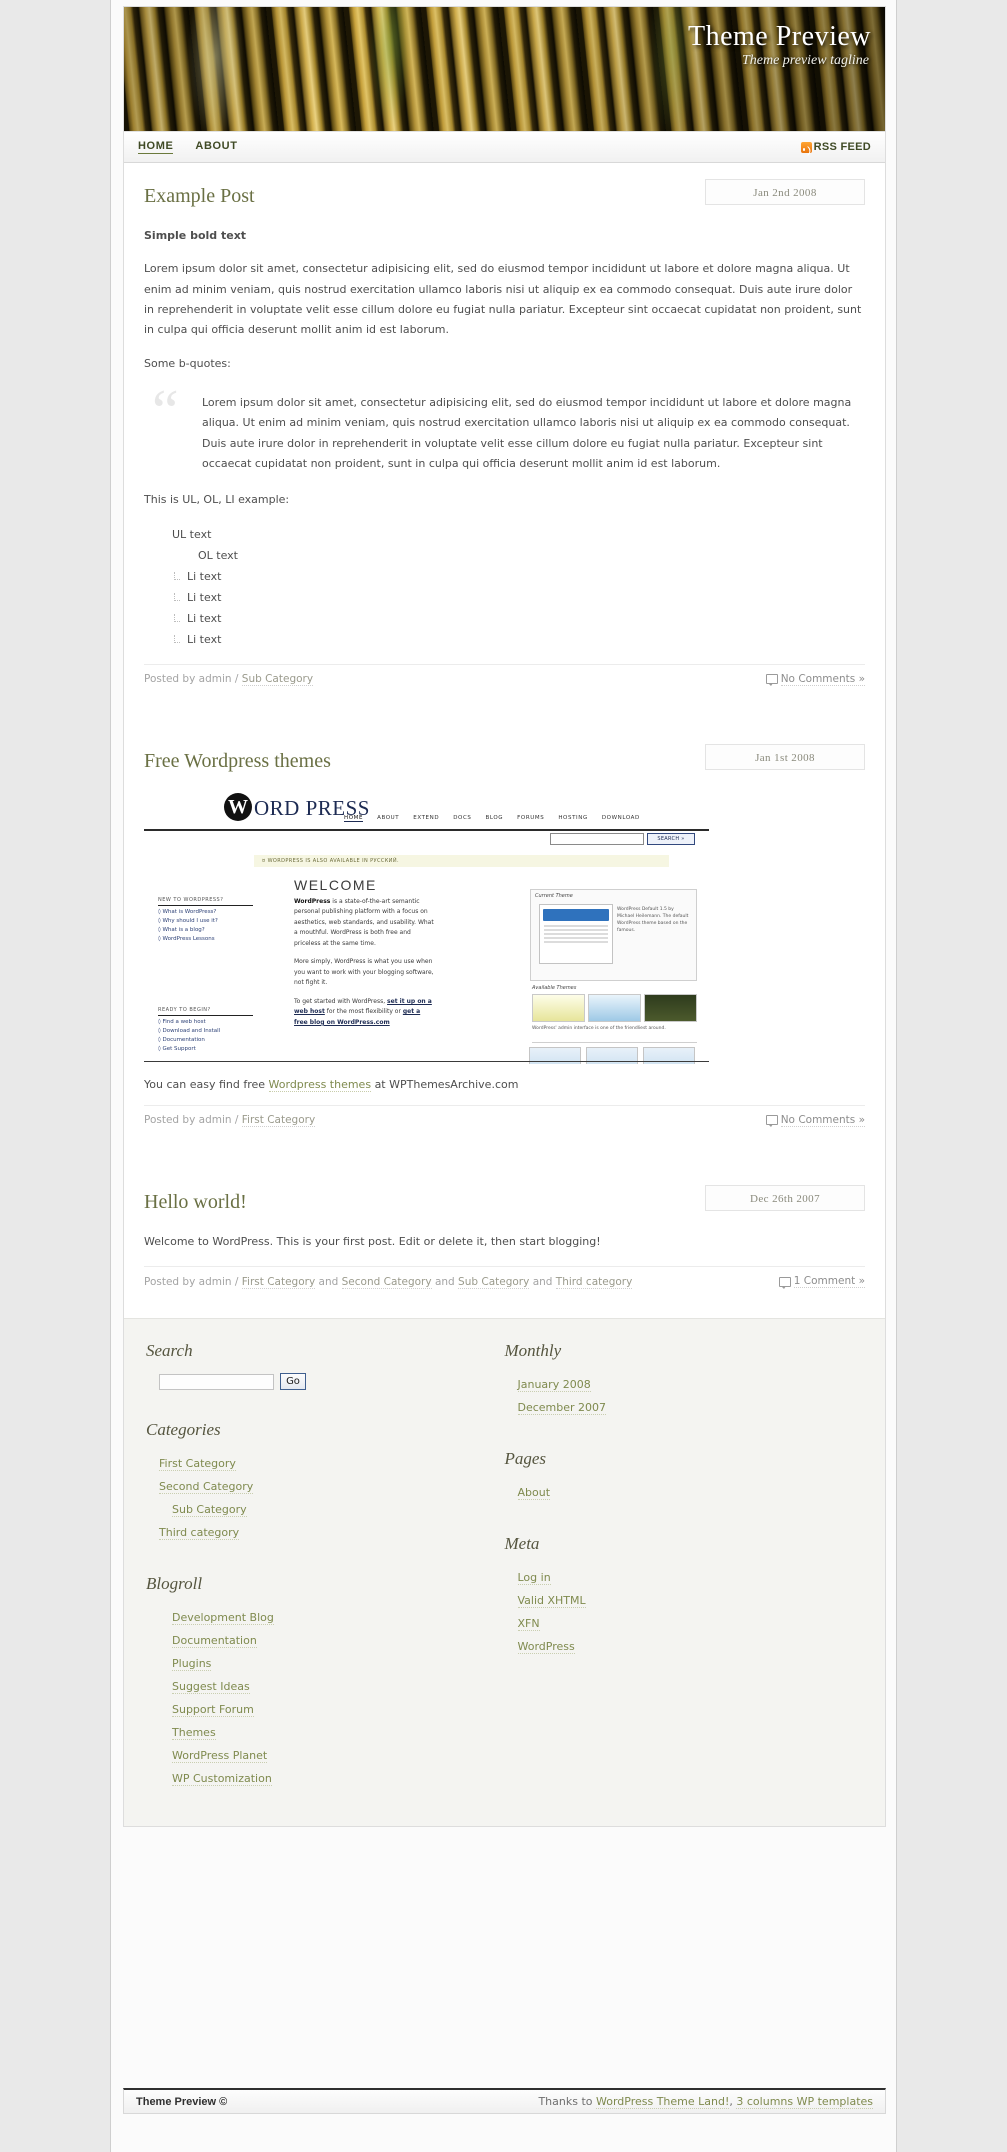 This screenshot has width=1007, height=2152. What do you see at coordinates (316, 1686) in the screenshot?
I see `sidebar-item-suggest-ideas: Suggest Ideas` at bounding box center [316, 1686].